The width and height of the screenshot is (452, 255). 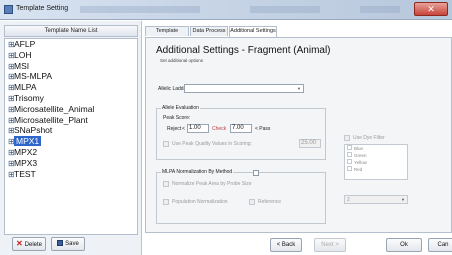 What do you see at coordinates (404, 245) in the screenshot?
I see `ok-button: Ok` at bounding box center [404, 245].